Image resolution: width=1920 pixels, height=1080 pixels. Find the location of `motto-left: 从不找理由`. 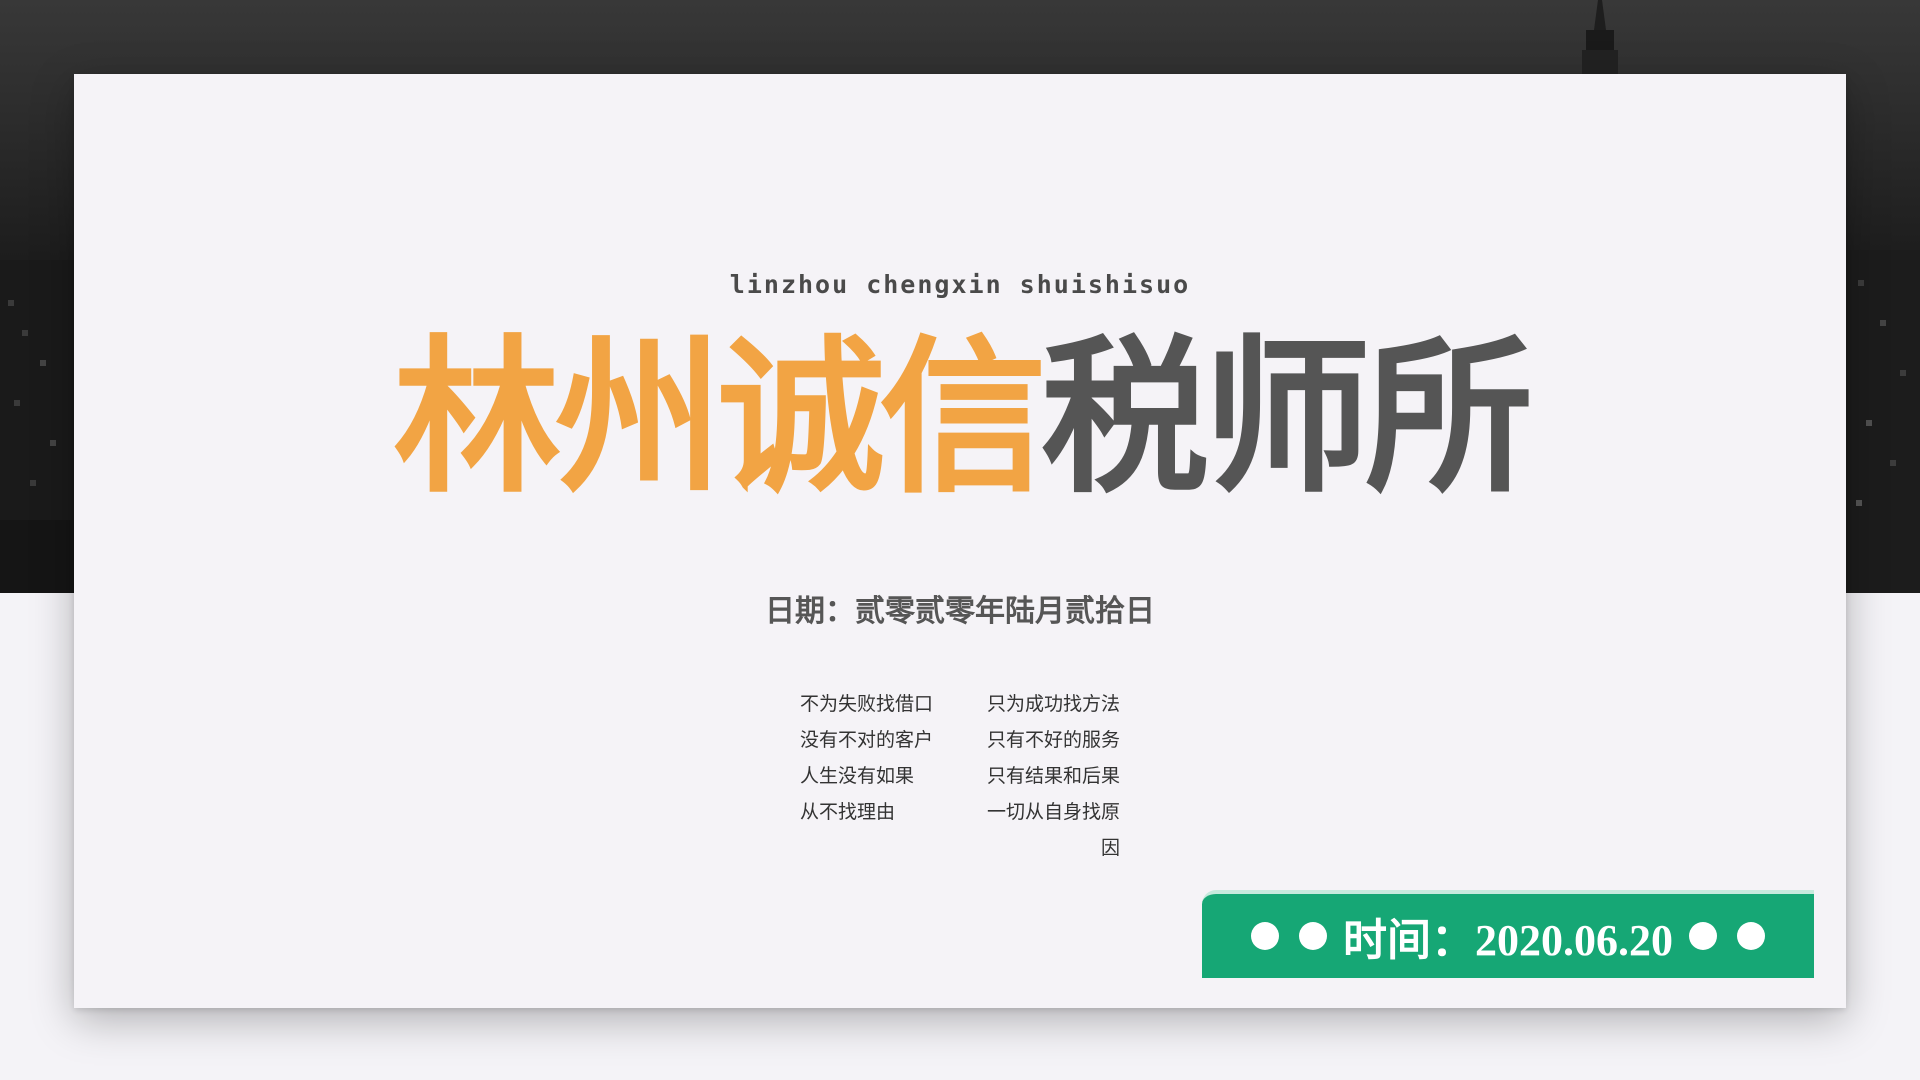

motto-left: 从不找理由 is located at coordinates (848, 812).